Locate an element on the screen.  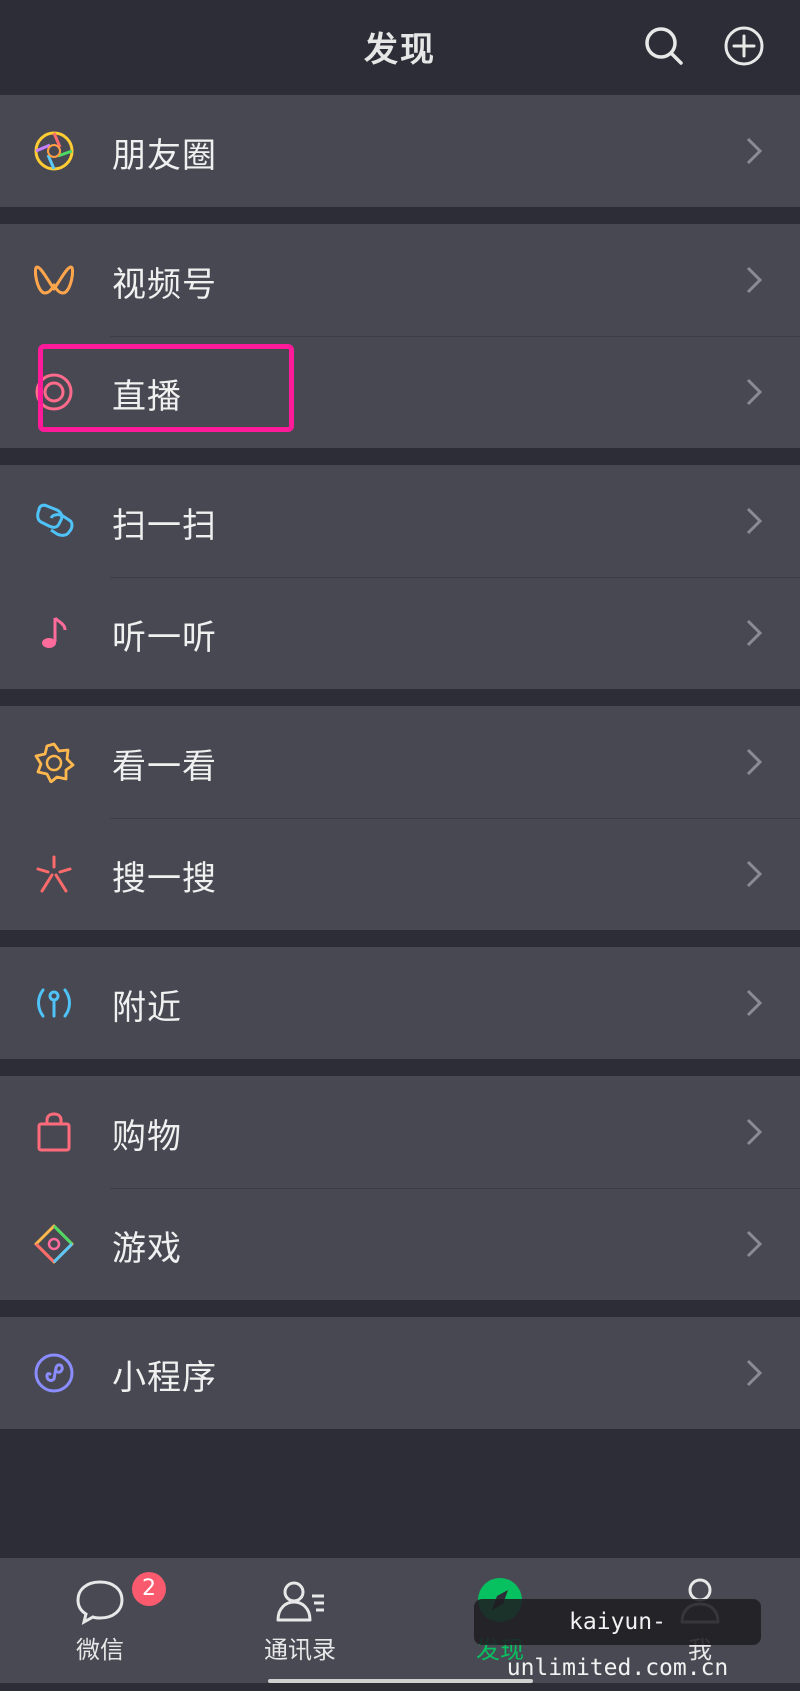
menu-item-listen: 听一听 is located at coordinates (400, 633).